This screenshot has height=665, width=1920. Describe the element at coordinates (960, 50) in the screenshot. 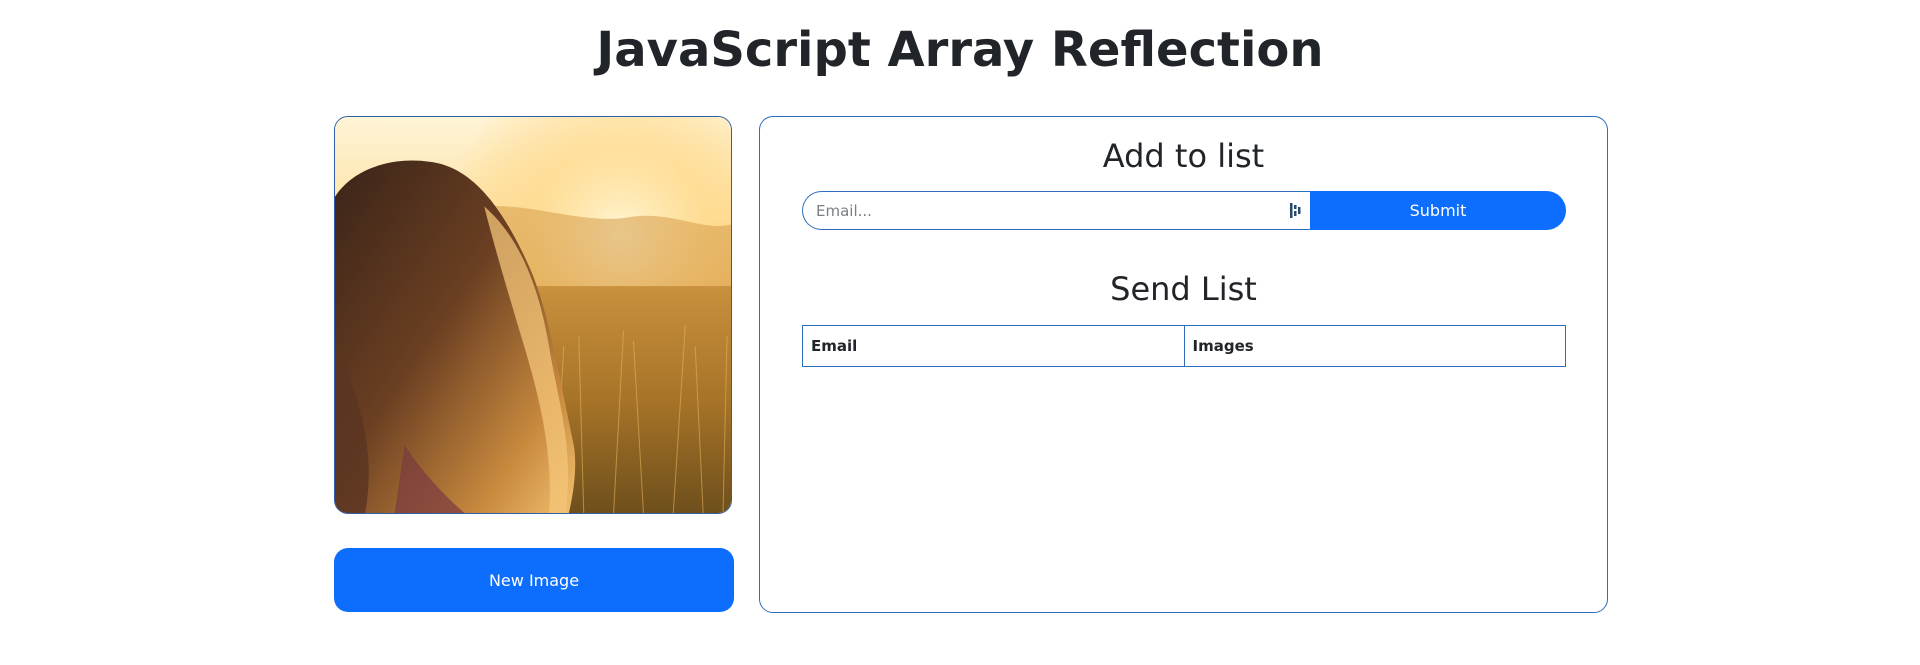

I see `page-title: JavaScript Array Reflection` at that location.